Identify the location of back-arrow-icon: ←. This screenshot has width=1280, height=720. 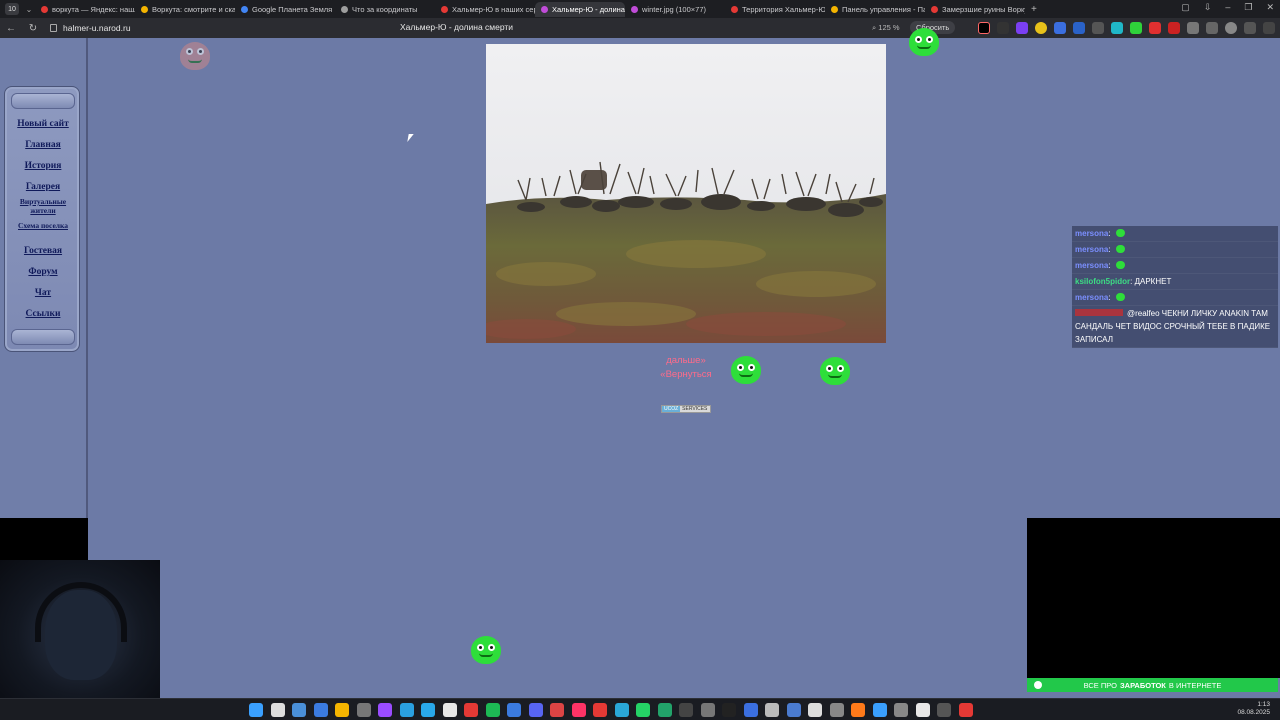
(11, 28).